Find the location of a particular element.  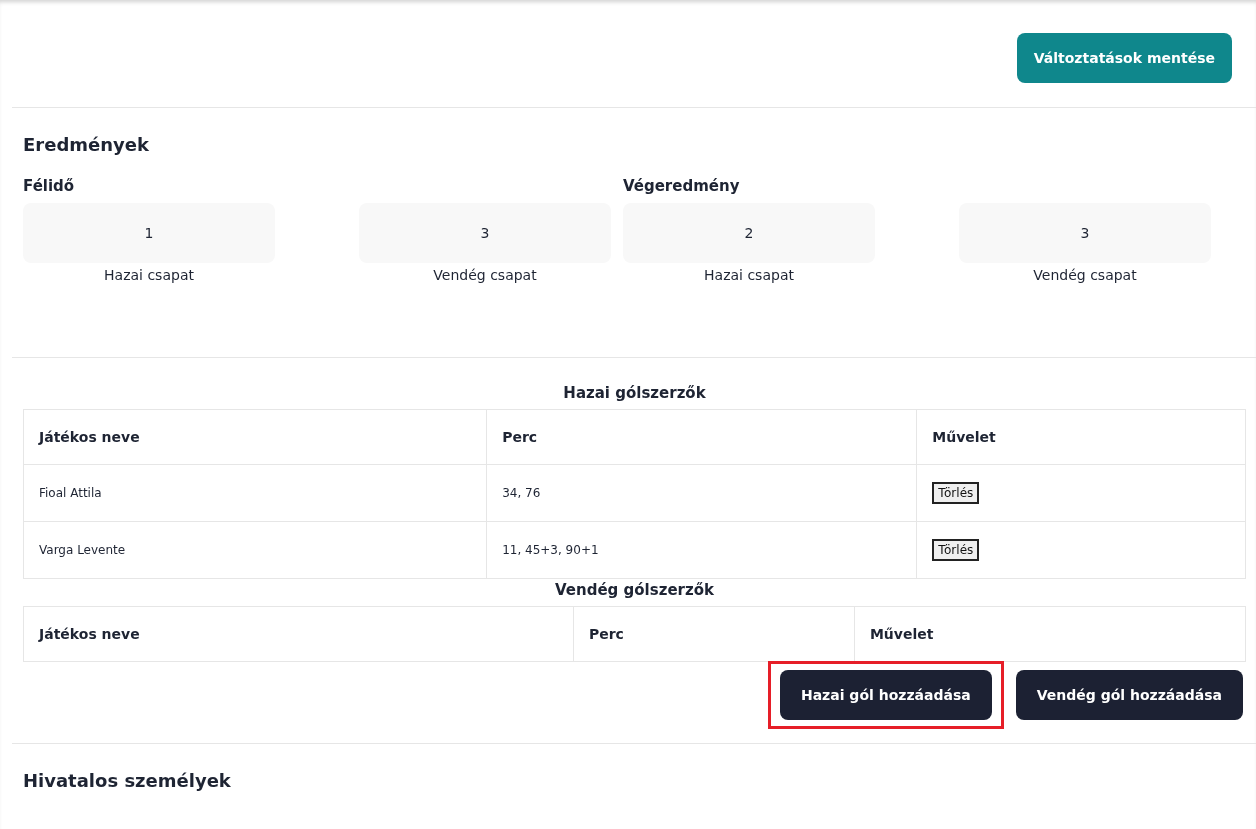

add-goal-button: Vendég gól hozzáadása is located at coordinates (1129, 695).